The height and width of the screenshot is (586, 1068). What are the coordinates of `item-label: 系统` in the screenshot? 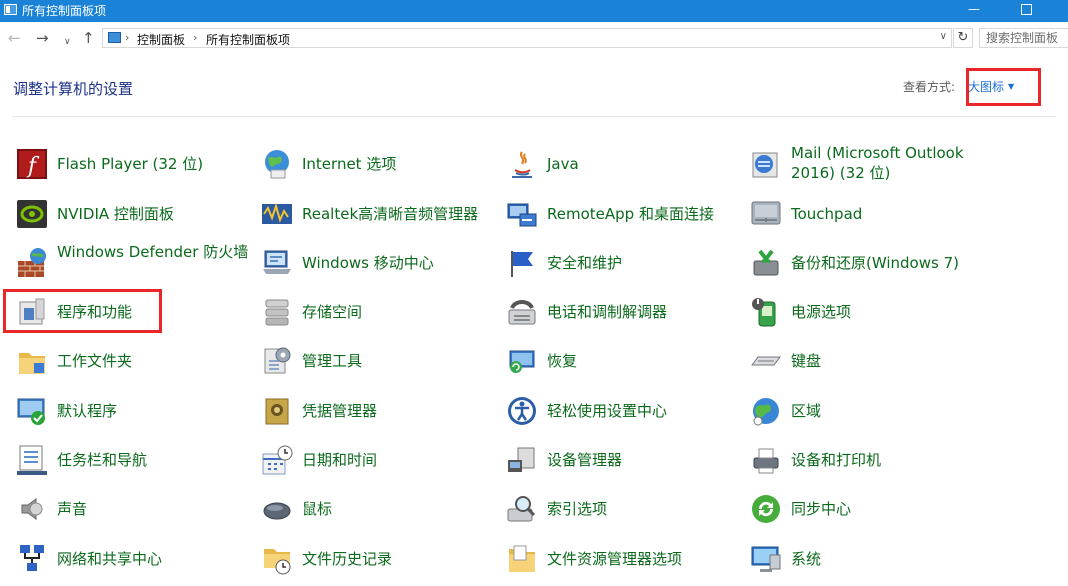 It's located at (888, 559).